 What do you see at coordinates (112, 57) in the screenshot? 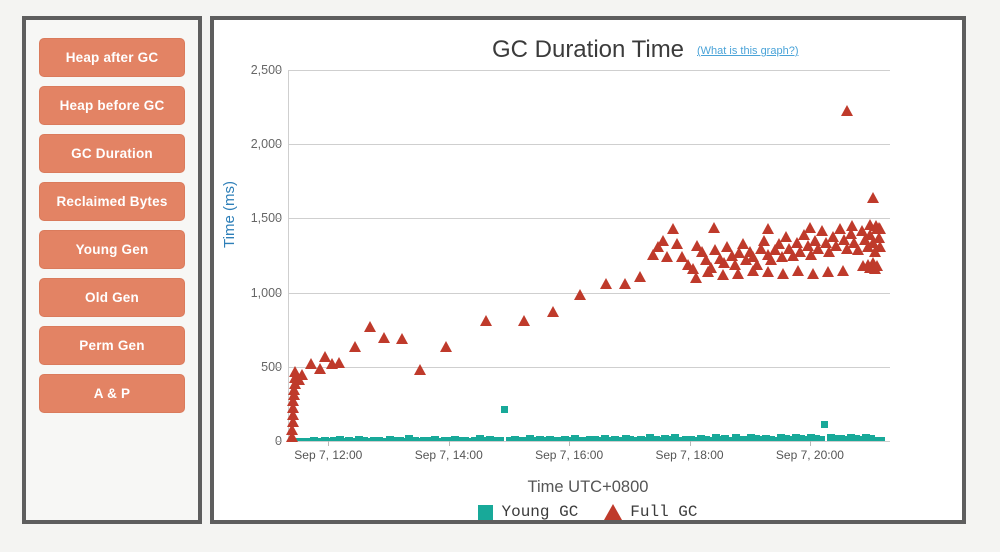
I see `sidebar-item-heap-after-gc: Heap after GC` at bounding box center [112, 57].